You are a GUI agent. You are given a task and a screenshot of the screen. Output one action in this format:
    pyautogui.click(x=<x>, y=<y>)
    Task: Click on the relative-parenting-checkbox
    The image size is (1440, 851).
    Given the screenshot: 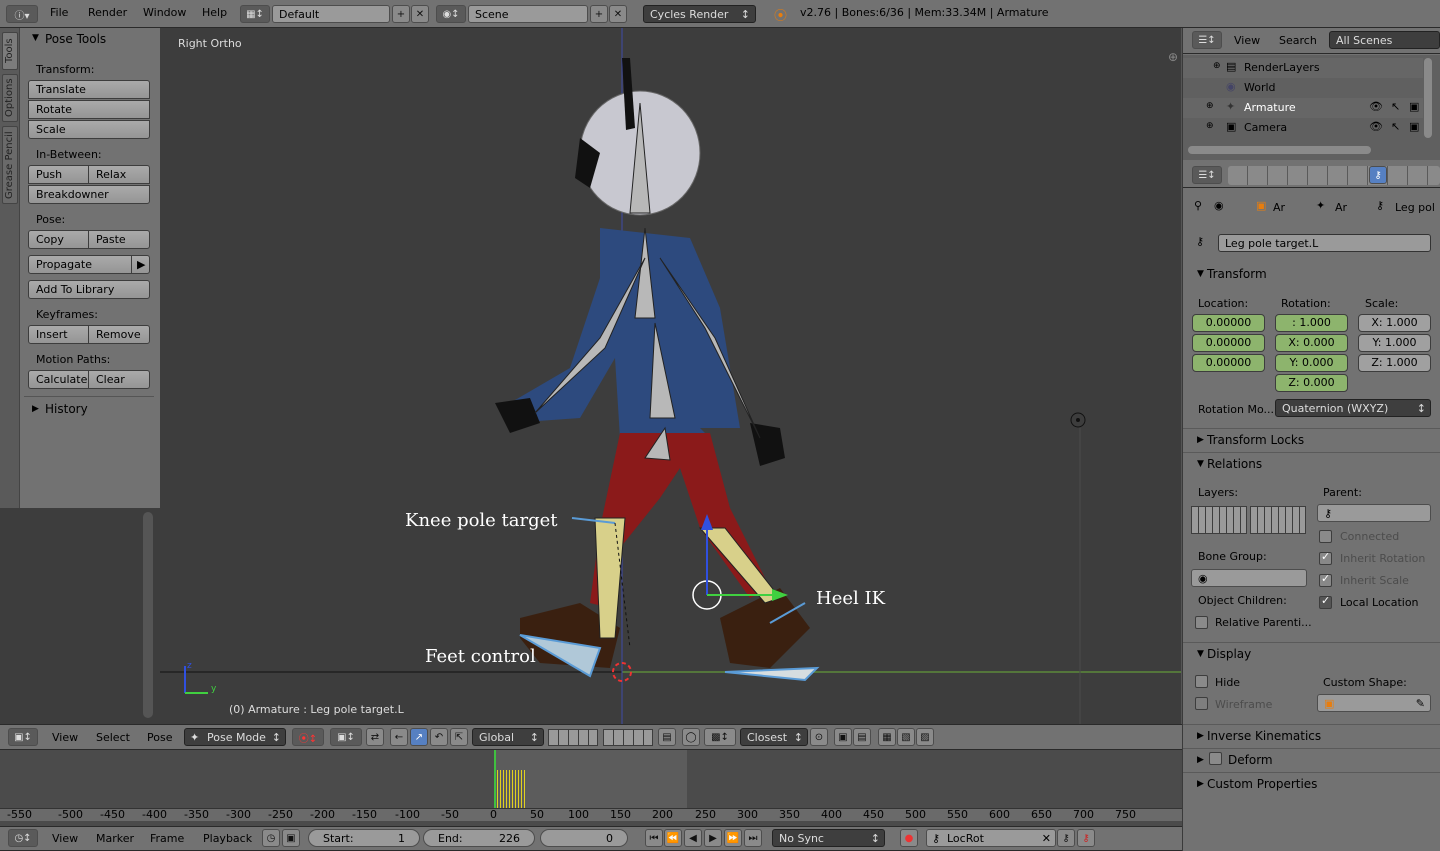 What is the action you would take?
    pyautogui.click(x=1201, y=622)
    